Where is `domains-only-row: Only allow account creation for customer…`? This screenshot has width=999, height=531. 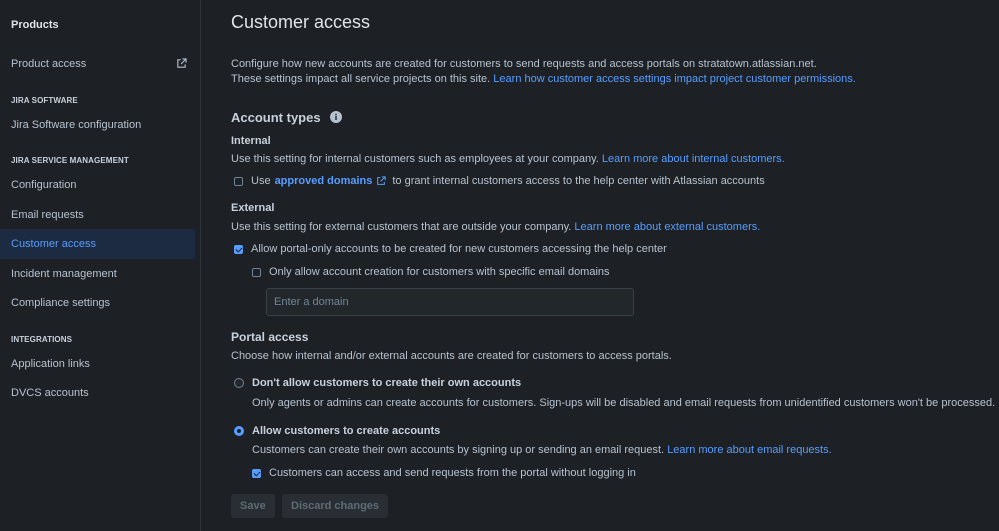 domains-only-row: Only allow account creation for customer… is located at coordinates (431, 272).